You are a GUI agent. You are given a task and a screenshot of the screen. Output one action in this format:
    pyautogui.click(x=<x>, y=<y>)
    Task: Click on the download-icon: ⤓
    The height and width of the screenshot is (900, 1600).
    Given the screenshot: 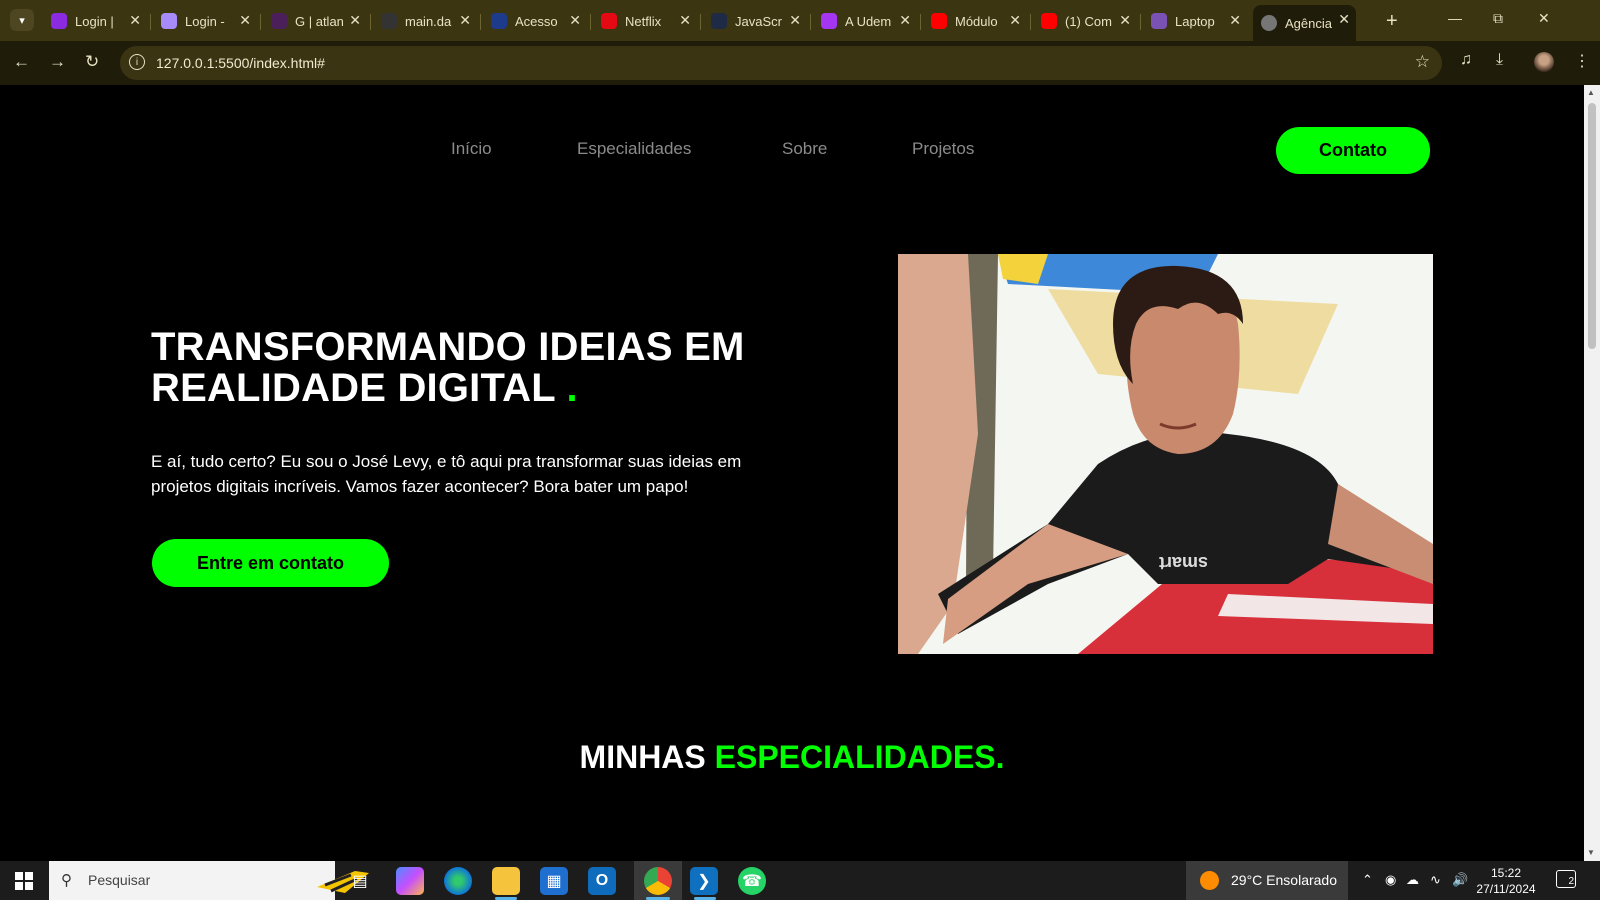 What is the action you would take?
    pyautogui.click(x=1499, y=60)
    